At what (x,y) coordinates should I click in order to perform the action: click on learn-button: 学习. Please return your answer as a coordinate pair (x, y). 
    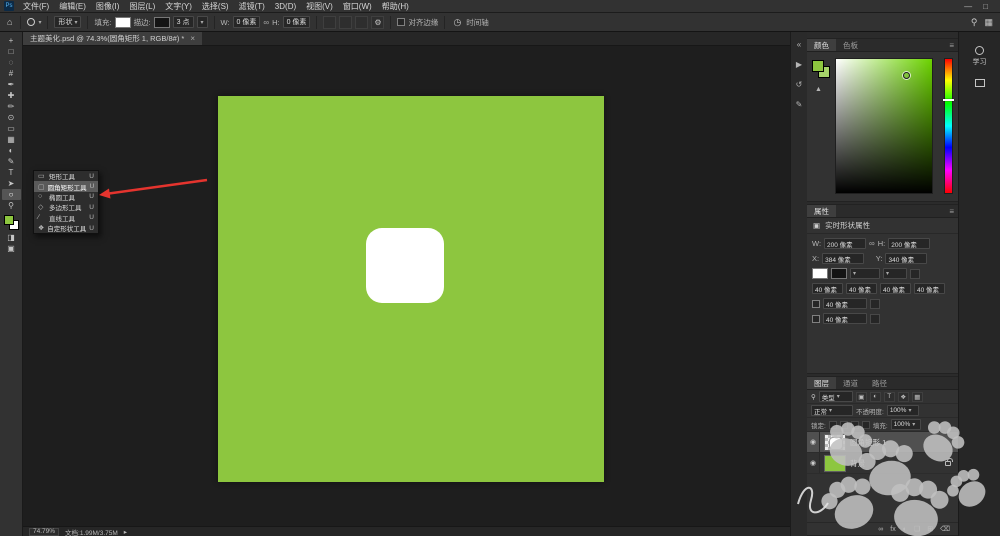
    Looking at the image, I should click on (980, 56).